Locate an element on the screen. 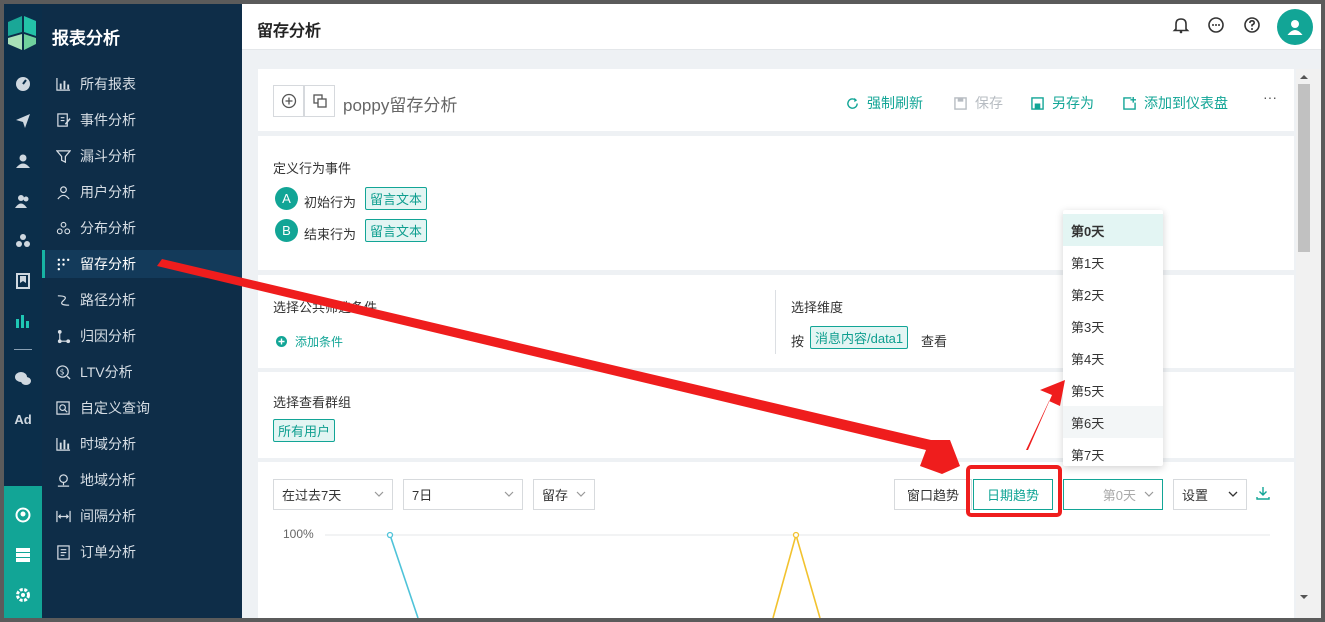 This screenshot has width=1325, height=622. metric-select: 留存 is located at coordinates (564, 494).